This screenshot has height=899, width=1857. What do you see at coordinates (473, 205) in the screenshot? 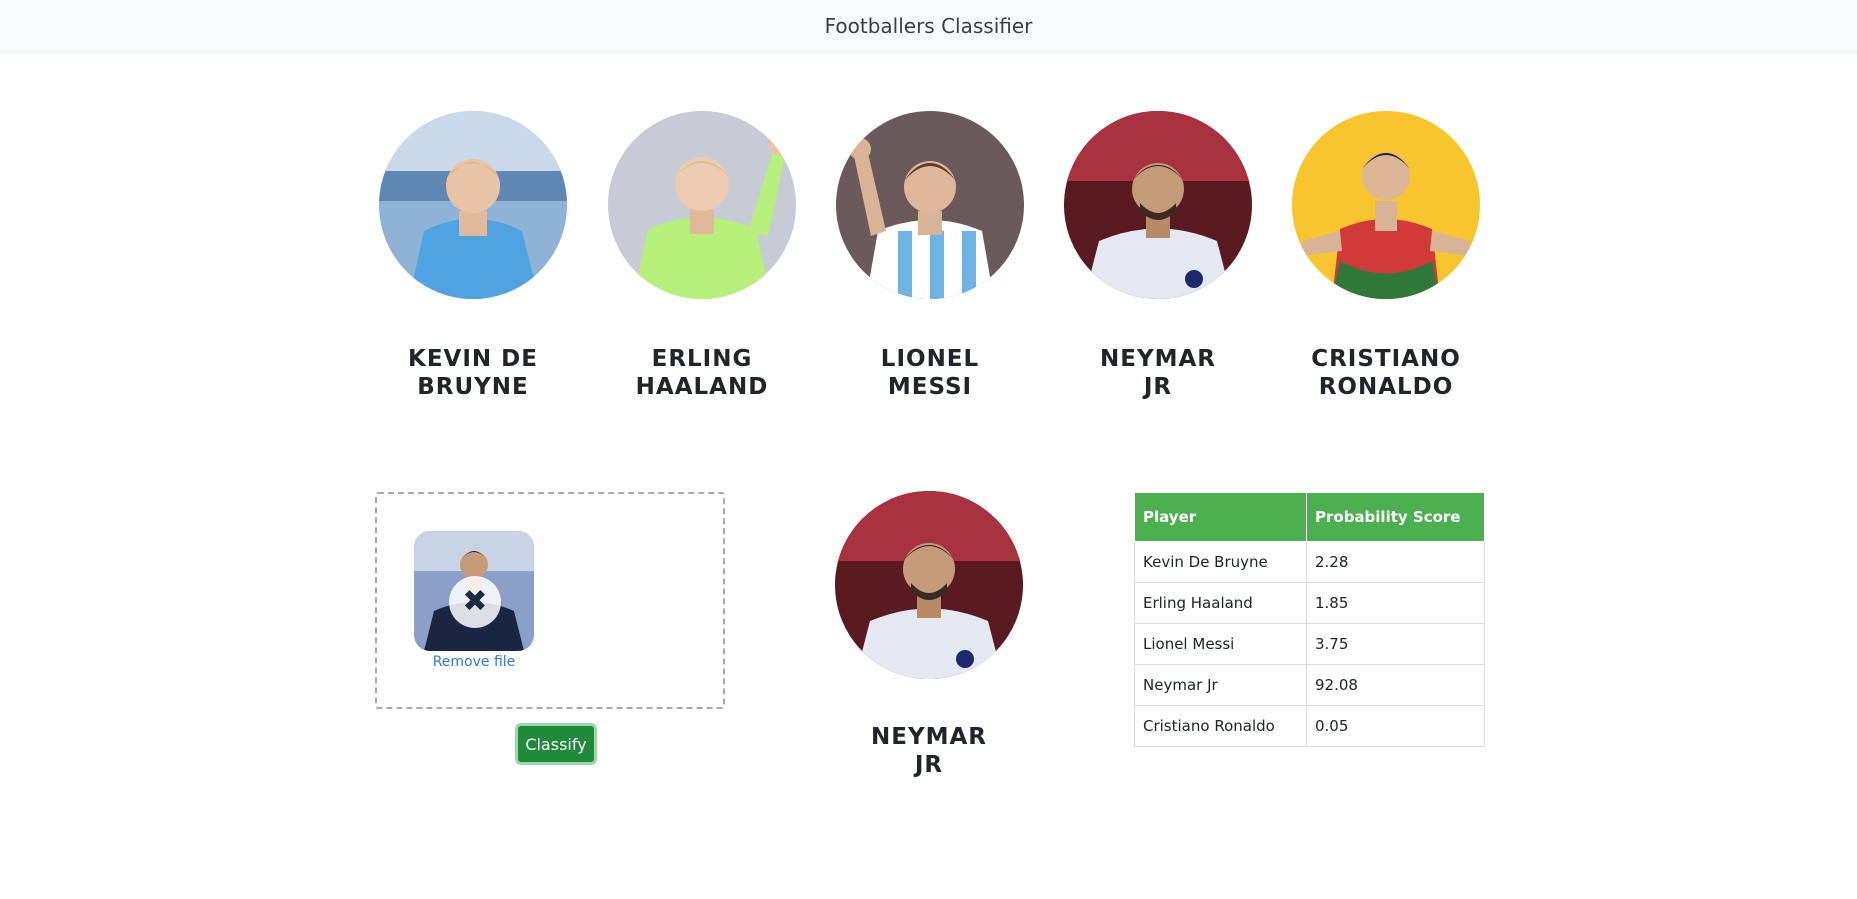
I see `kevin-de-bruyne-photo` at bounding box center [473, 205].